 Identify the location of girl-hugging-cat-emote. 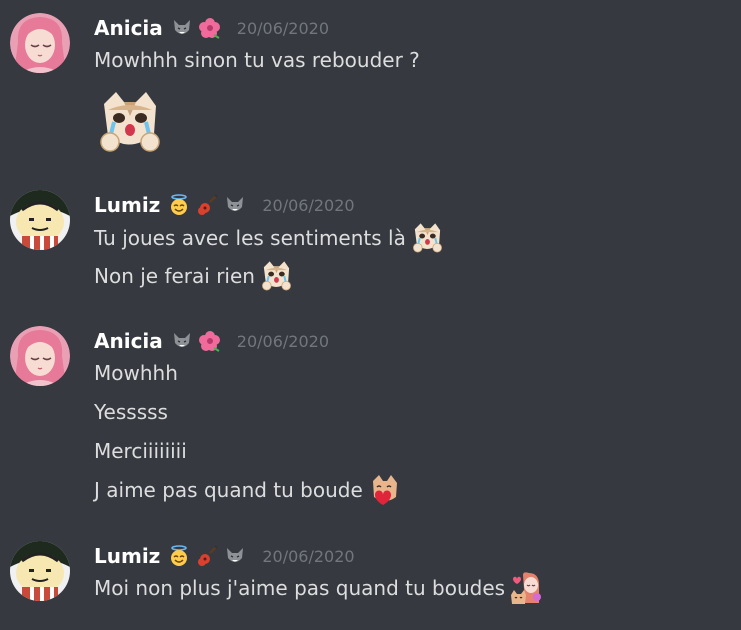
(526, 588).